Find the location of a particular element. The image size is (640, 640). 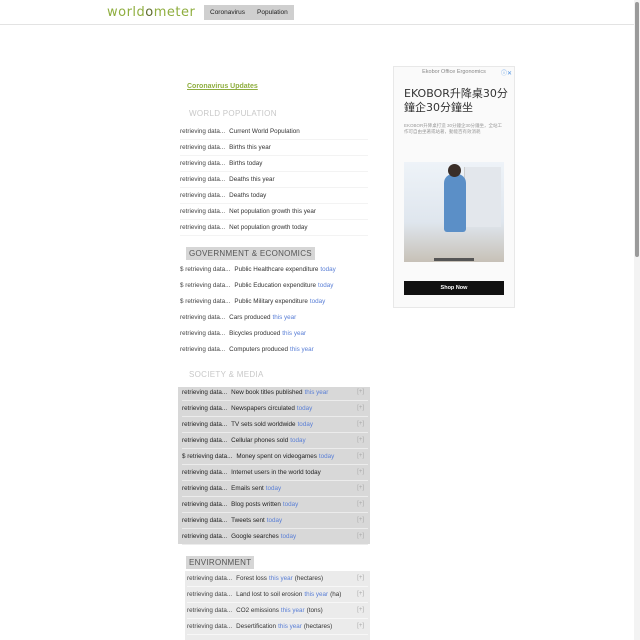

coronavirus-updates-link: Coronavirus Updates is located at coordinates (222, 86).